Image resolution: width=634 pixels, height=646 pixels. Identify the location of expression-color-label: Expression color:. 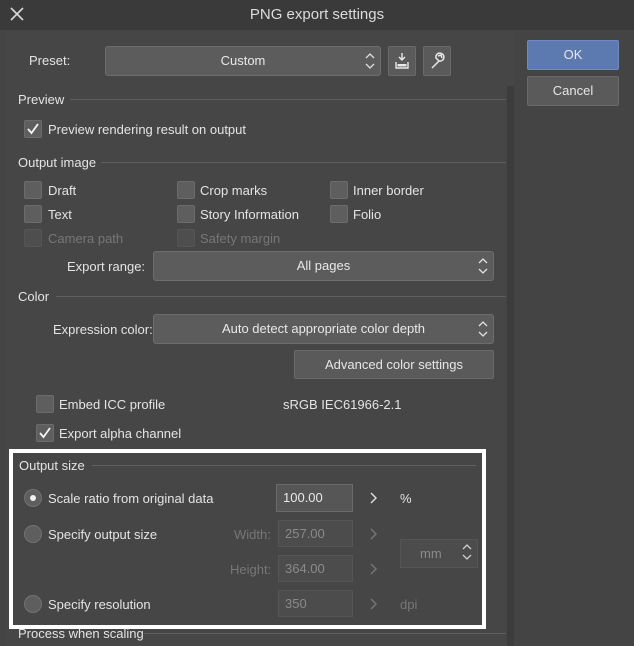
(103, 329).